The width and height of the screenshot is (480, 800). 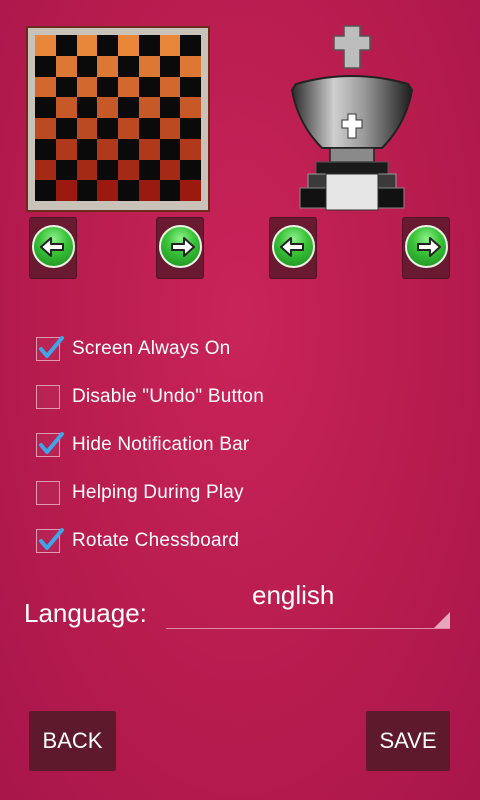 What do you see at coordinates (352, 118) in the screenshot?
I see `chess-king-icon` at bounding box center [352, 118].